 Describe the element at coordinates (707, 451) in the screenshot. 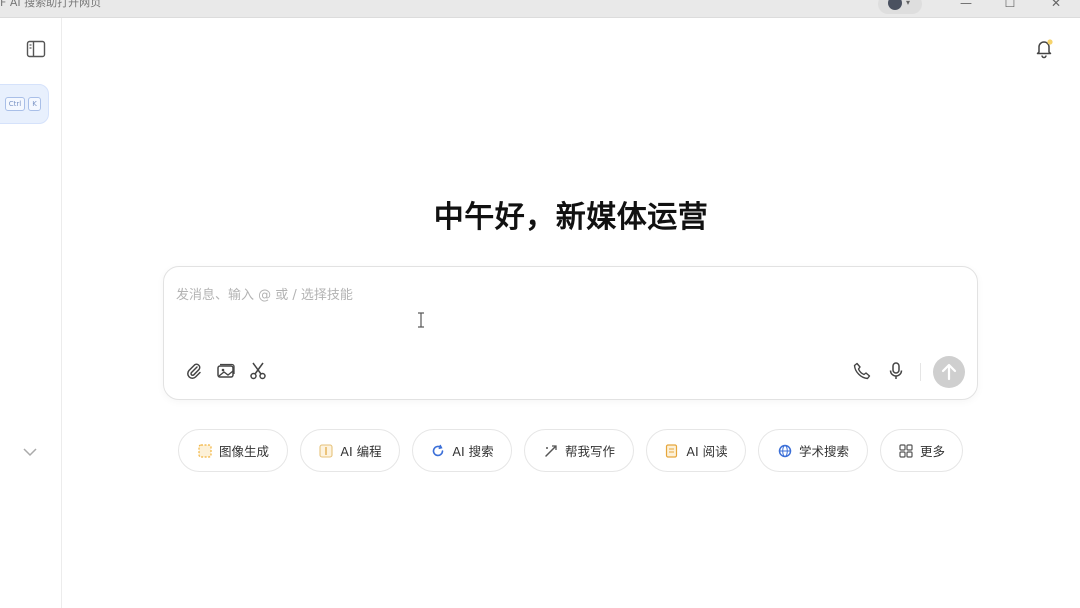

I see `chip-label: AI 阅读` at that location.